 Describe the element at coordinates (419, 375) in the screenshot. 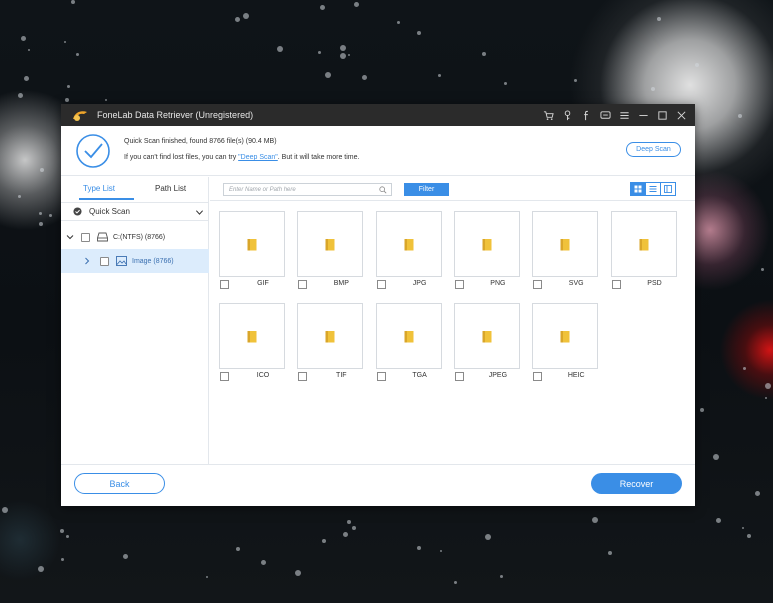

I see `file-type-label: TGA` at that location.